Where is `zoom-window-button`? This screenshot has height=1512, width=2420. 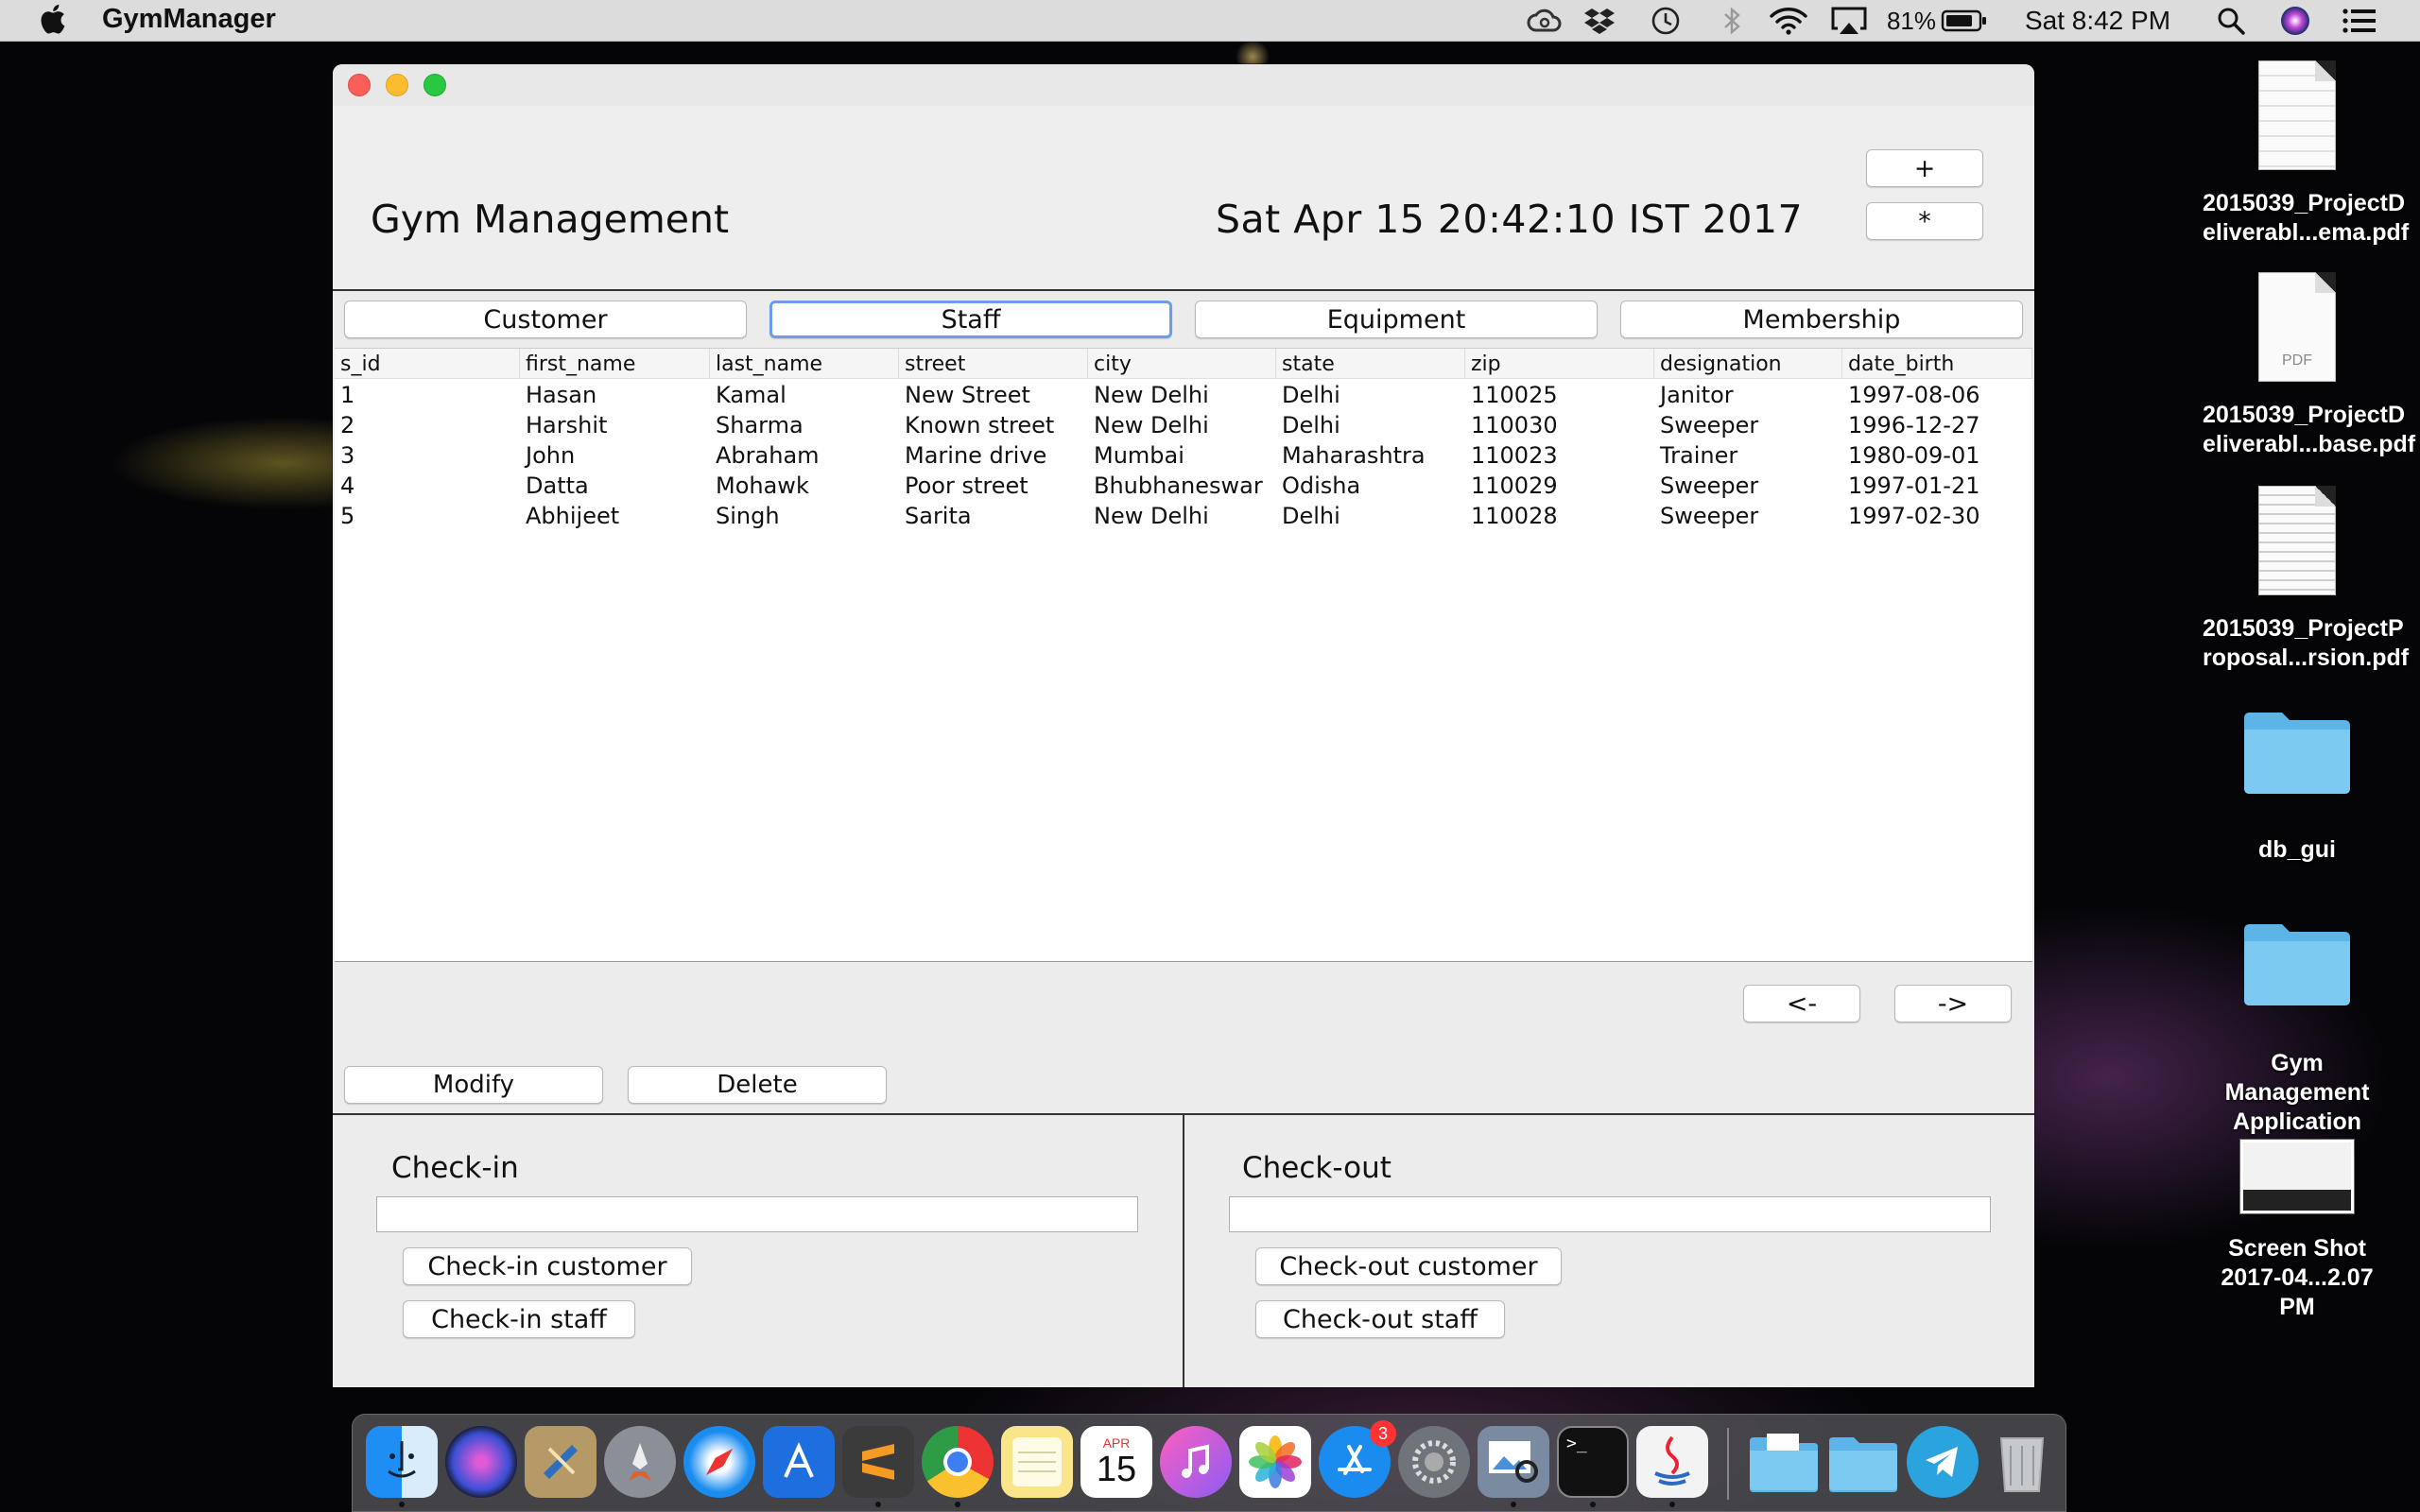
zoom-window-button is located at coordinates (435, 85).